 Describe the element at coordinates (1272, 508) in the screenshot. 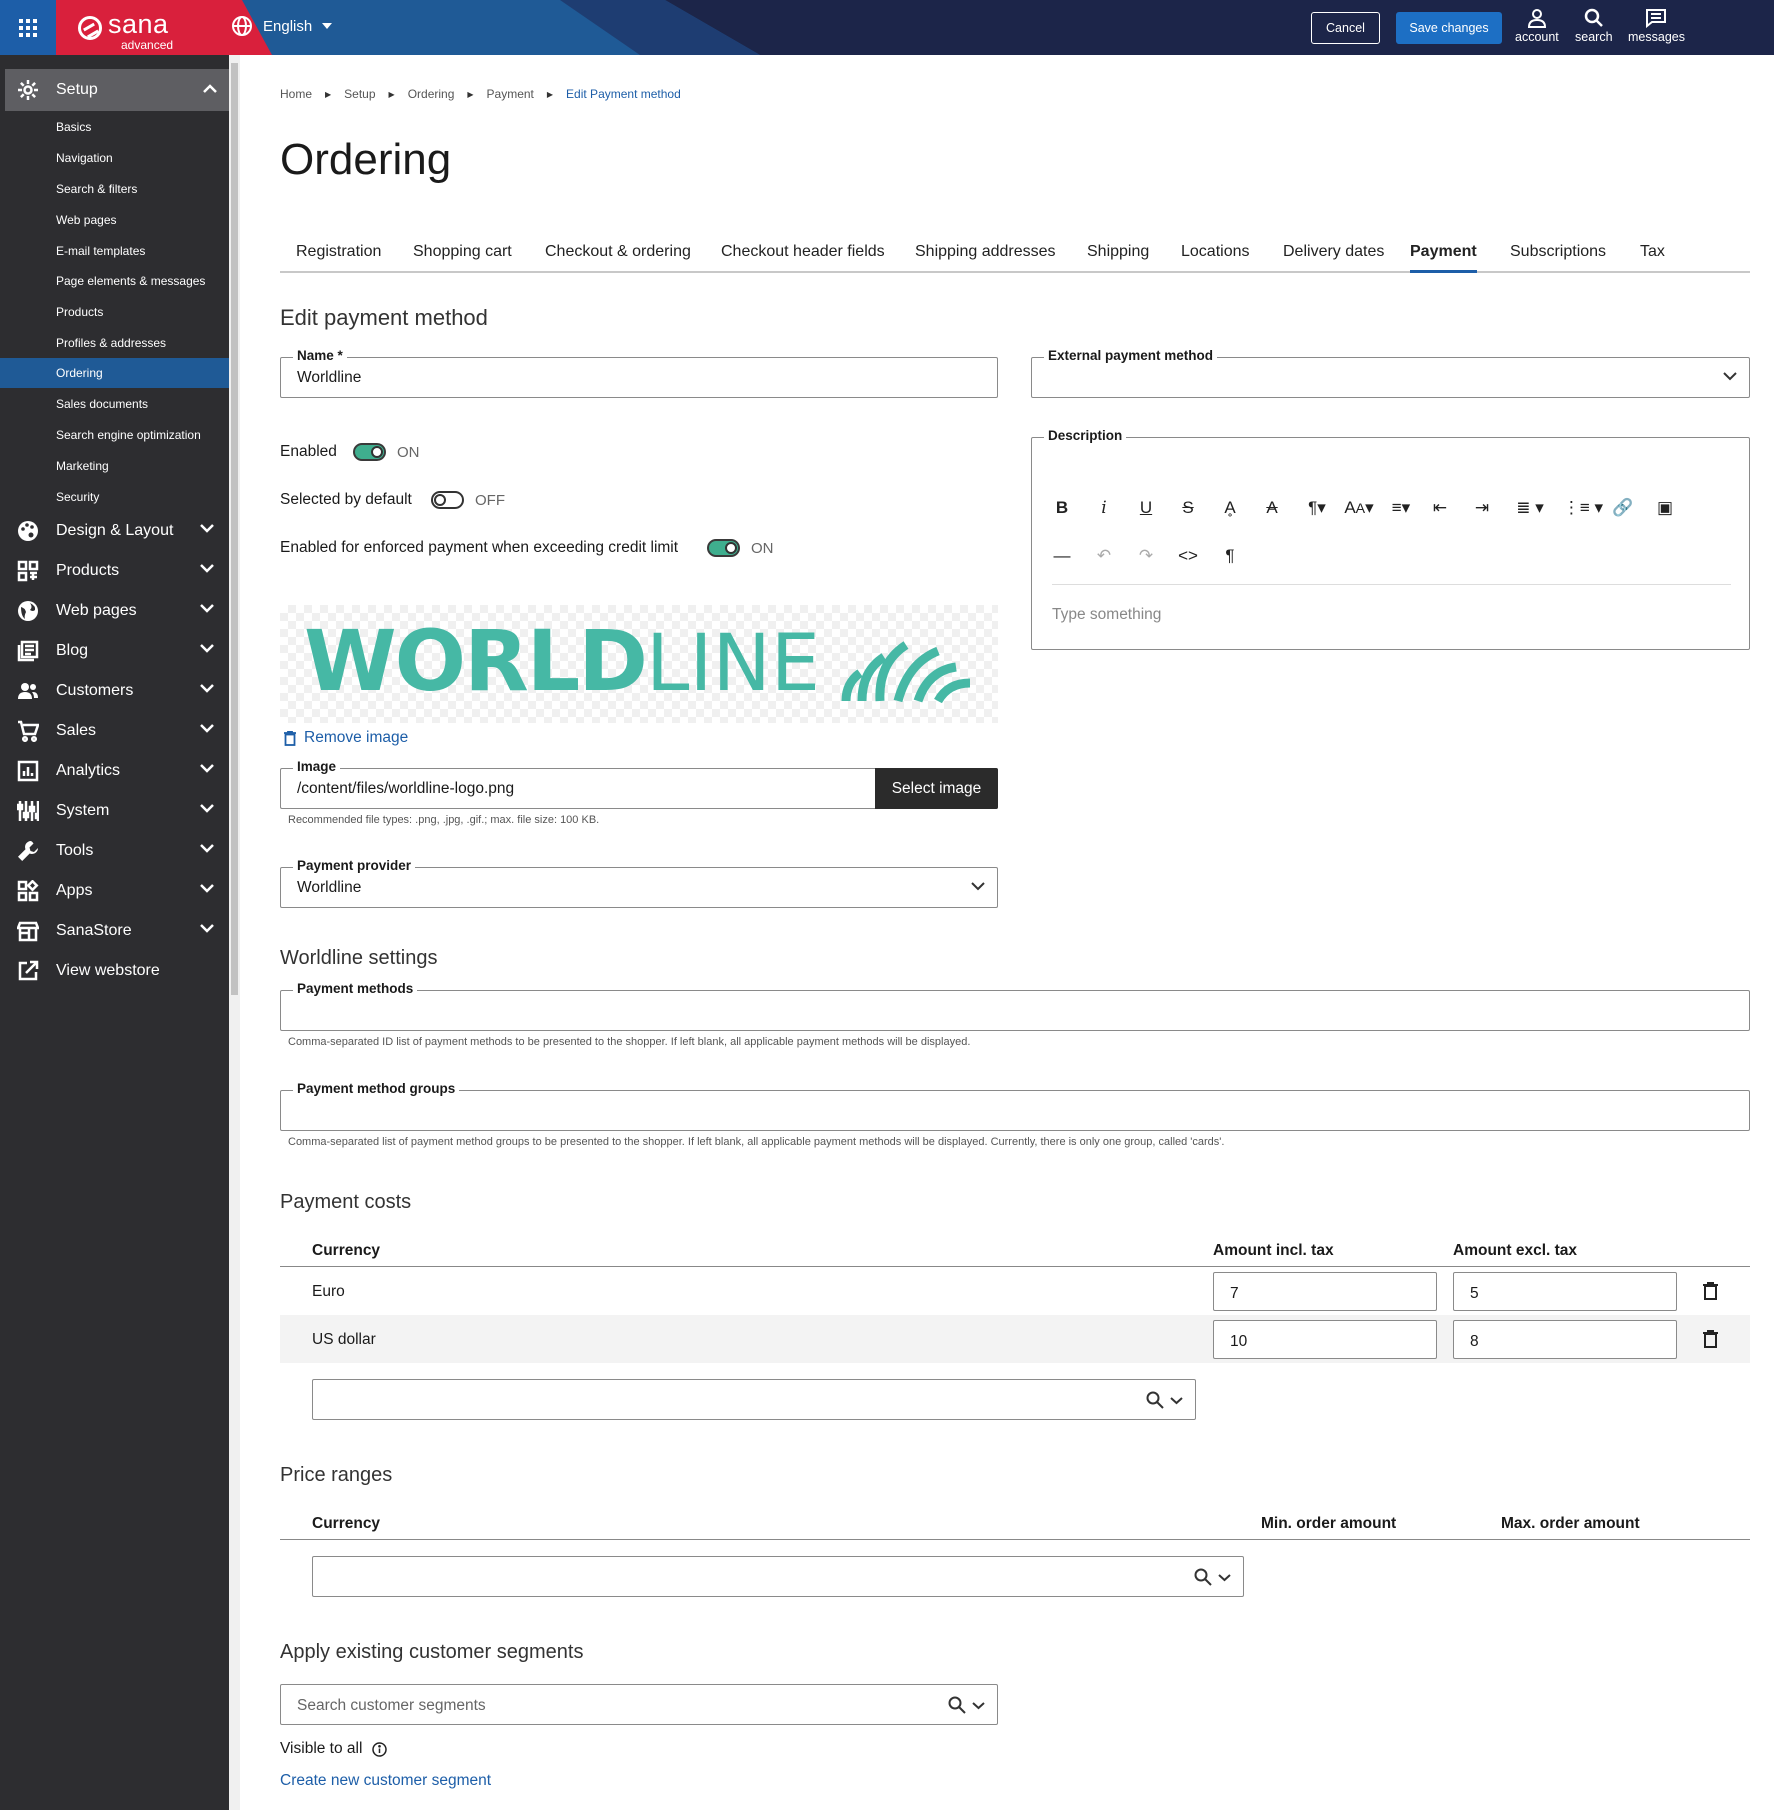

I see `clear-formatting-icon: A` at that location.